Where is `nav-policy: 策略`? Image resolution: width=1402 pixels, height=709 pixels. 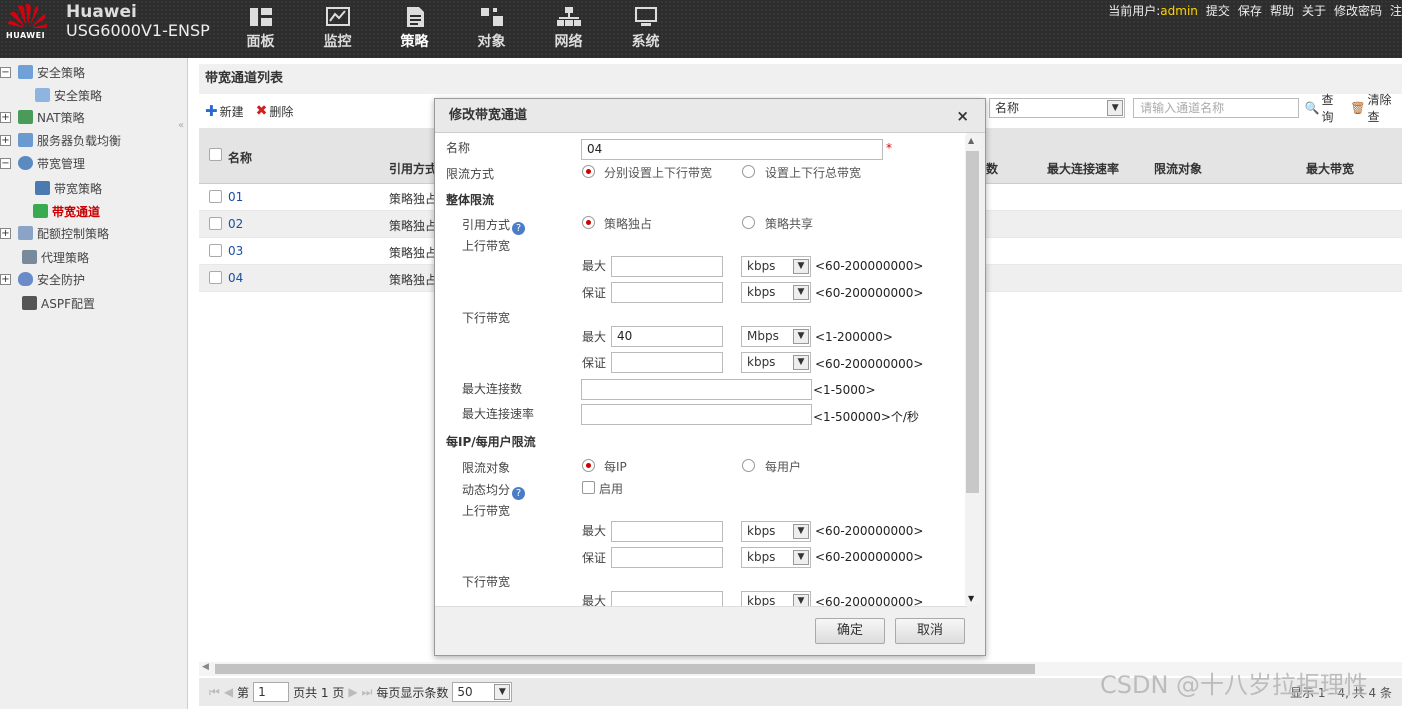 nav-policy: 策略 is located at coordinates (414, 28).